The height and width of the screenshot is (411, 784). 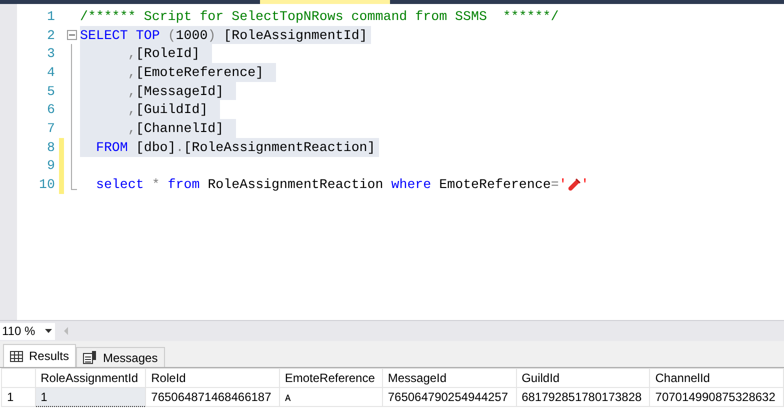 I want to click on row-number: 1, so click(x=19, y=397).